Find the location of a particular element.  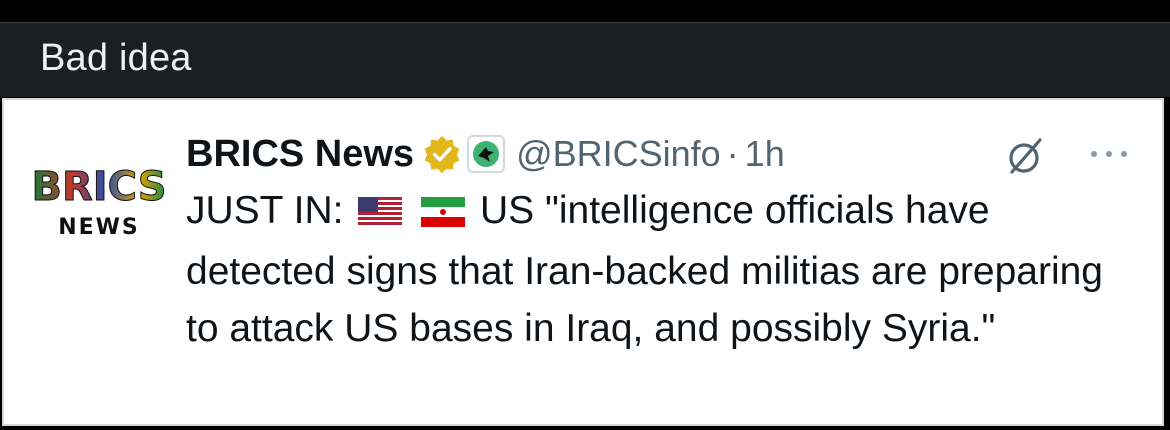

affiliate-badge-icon is located at coordinates (486, 154).